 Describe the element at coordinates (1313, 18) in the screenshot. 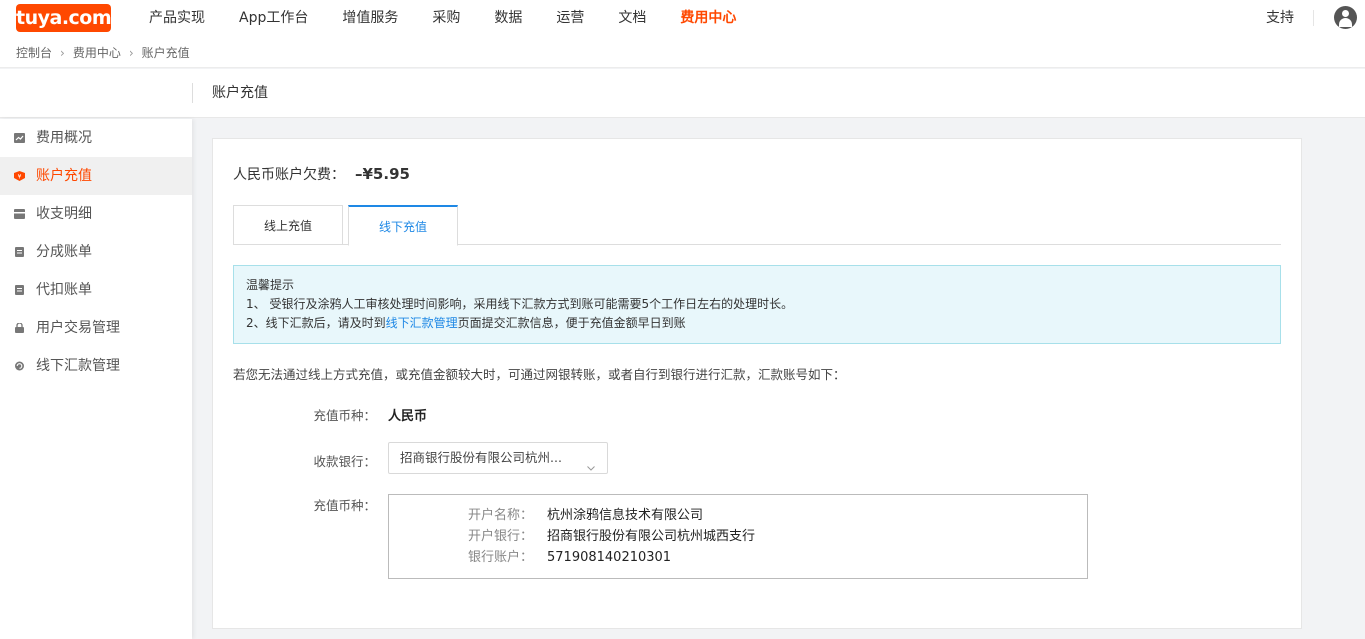

I see `header-divider` at that location.